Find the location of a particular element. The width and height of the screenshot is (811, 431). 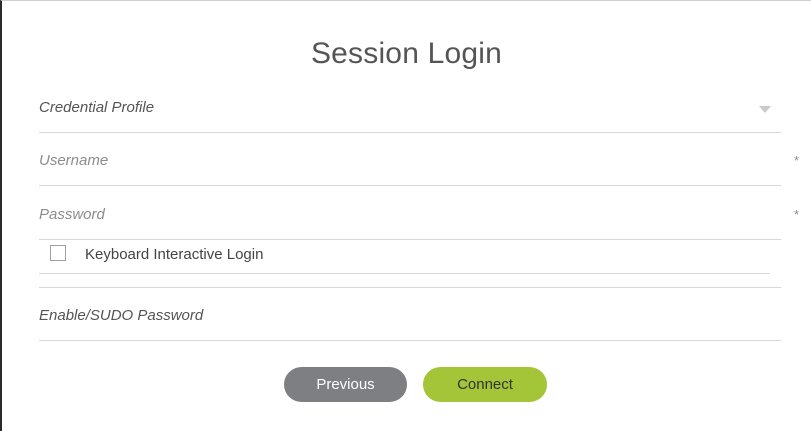

keyboard-interactive-checkbox is located at coordinates (58, 253).